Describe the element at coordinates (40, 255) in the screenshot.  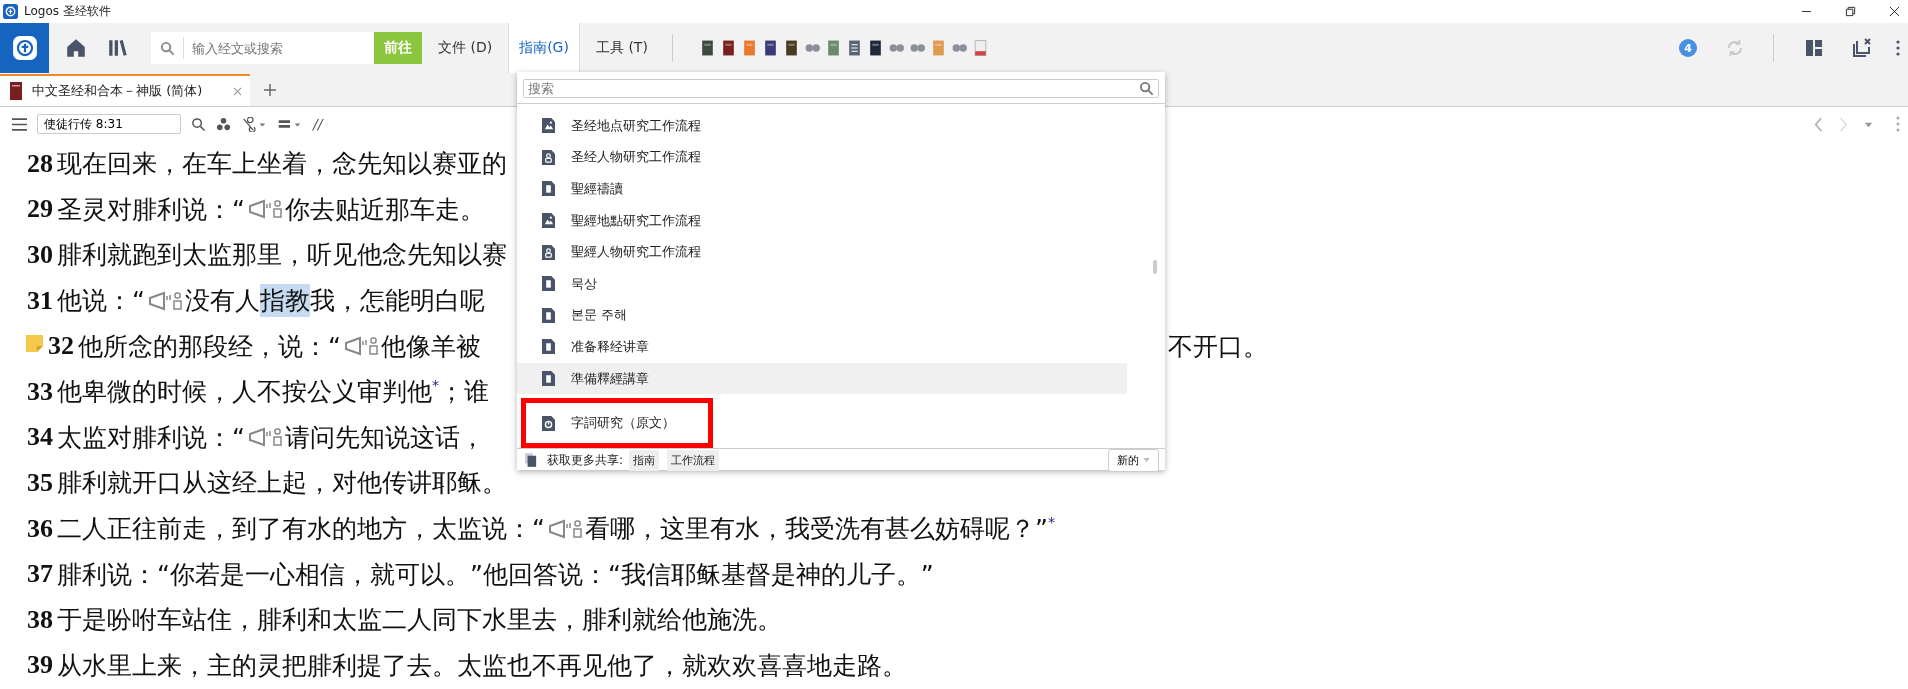
I see `verse-number: 30` at that location.